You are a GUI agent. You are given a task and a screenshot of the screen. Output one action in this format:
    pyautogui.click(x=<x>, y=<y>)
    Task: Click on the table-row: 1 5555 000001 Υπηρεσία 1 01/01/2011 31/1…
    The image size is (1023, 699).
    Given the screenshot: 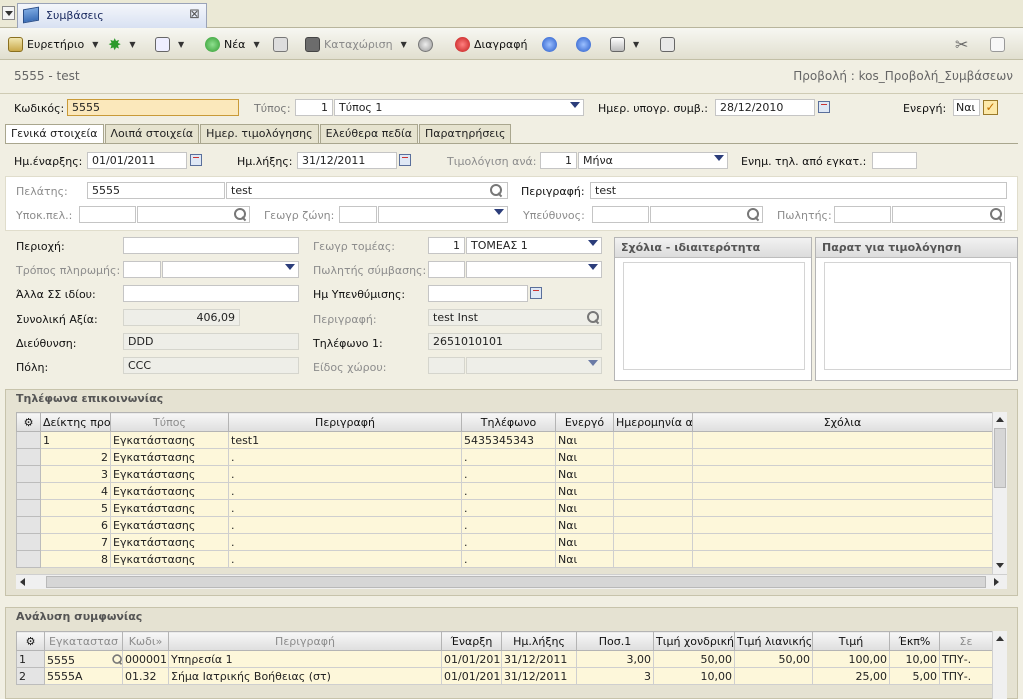 What is the action you would take?
    pyautogui.click(x=504, y=659)
    